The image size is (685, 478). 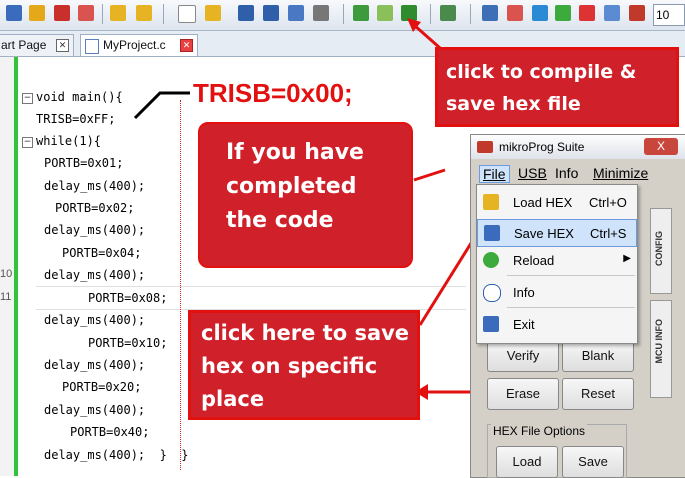 What do you see at coordinates (557, 260) in the screenshot?
I see `menu-item-reload: Reload ▶` at bounding box center [557, 260].